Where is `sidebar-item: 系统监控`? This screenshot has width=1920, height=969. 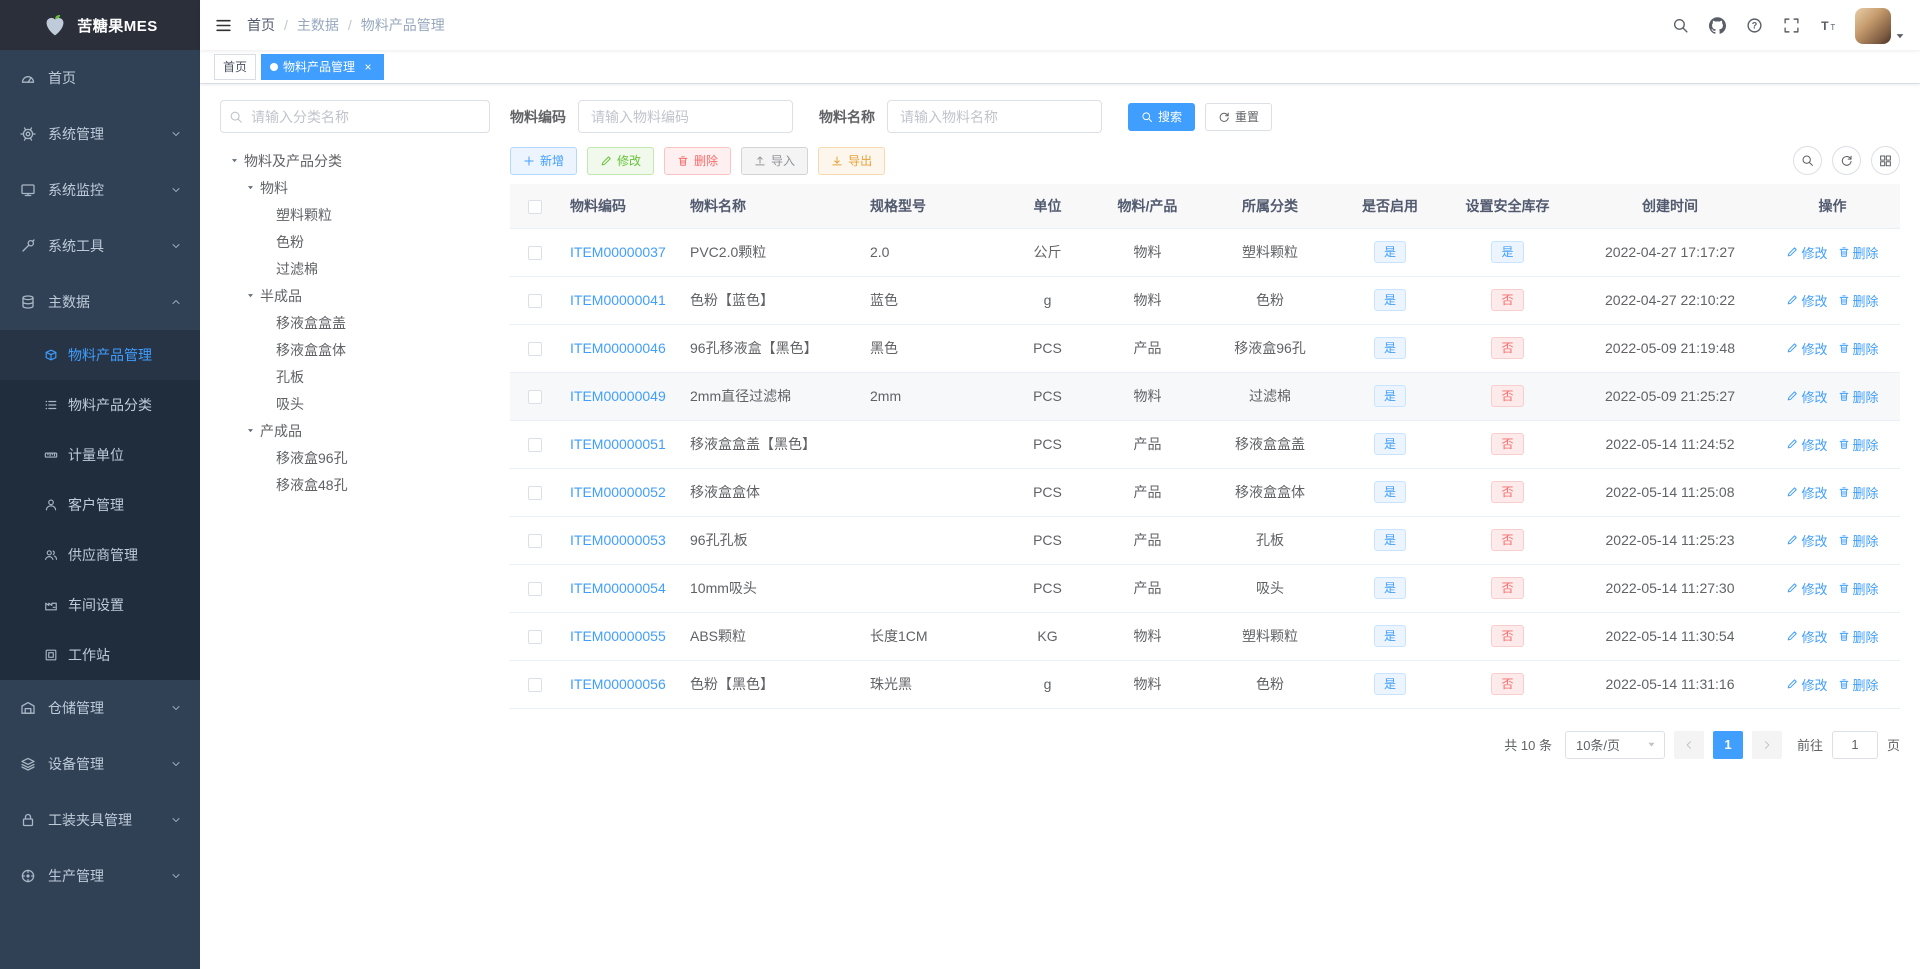
sidebar-item: 系统监控 is located at coordinates (100, 190).